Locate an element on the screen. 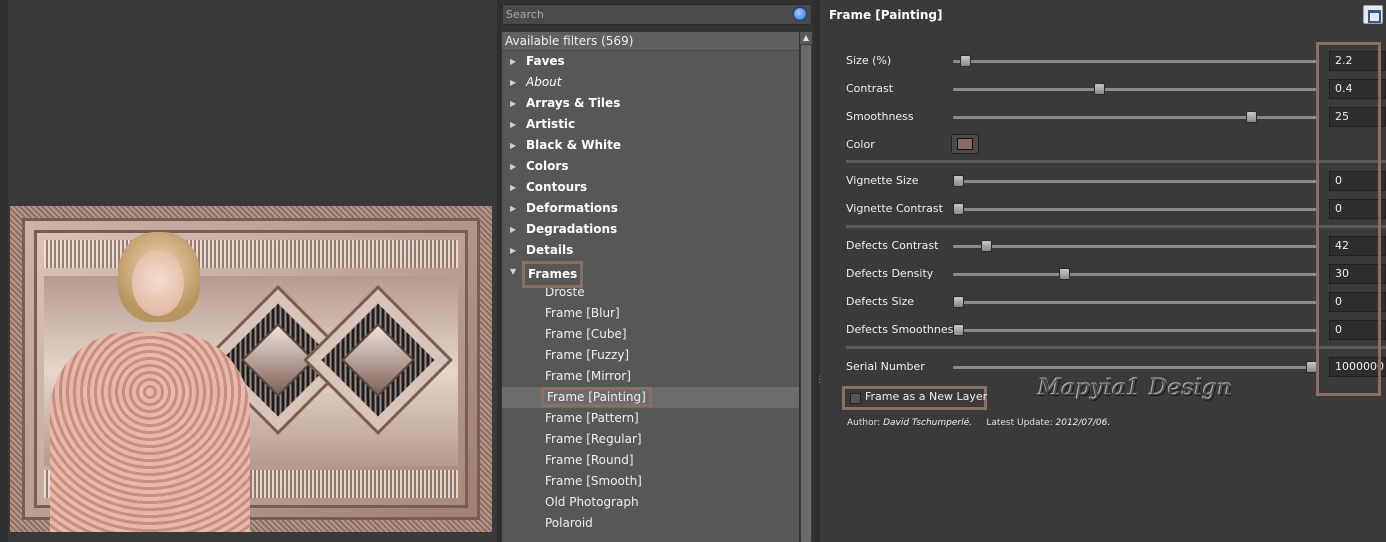 This screenshot has height=542, width=1386. filter-item: Frame [Blur] is located at coordinates (650, 313).